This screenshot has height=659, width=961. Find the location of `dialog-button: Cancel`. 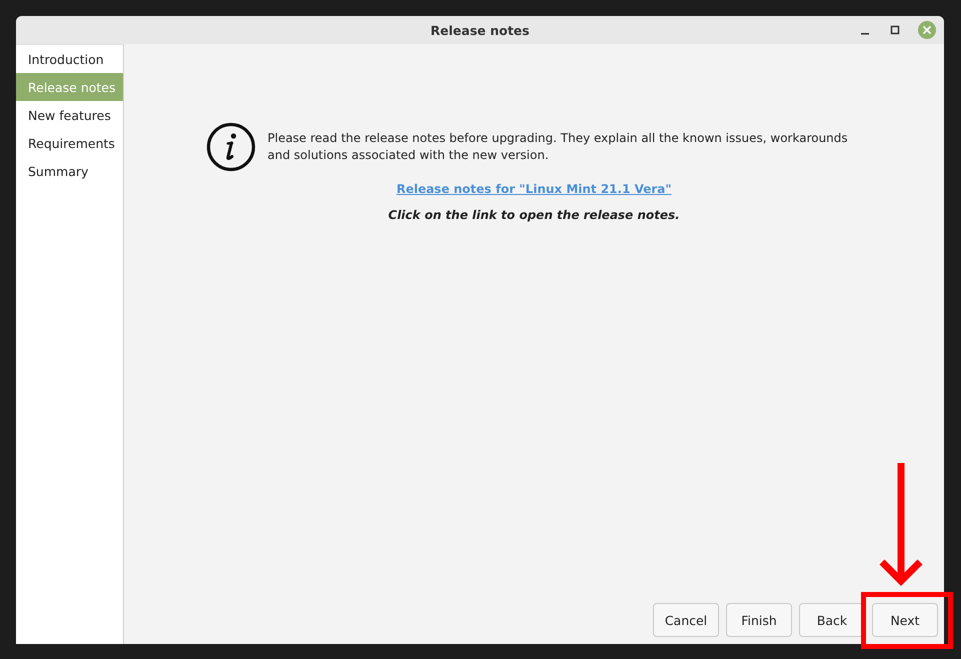

dialog-button: Cancel is located at coordinates (686, 620).